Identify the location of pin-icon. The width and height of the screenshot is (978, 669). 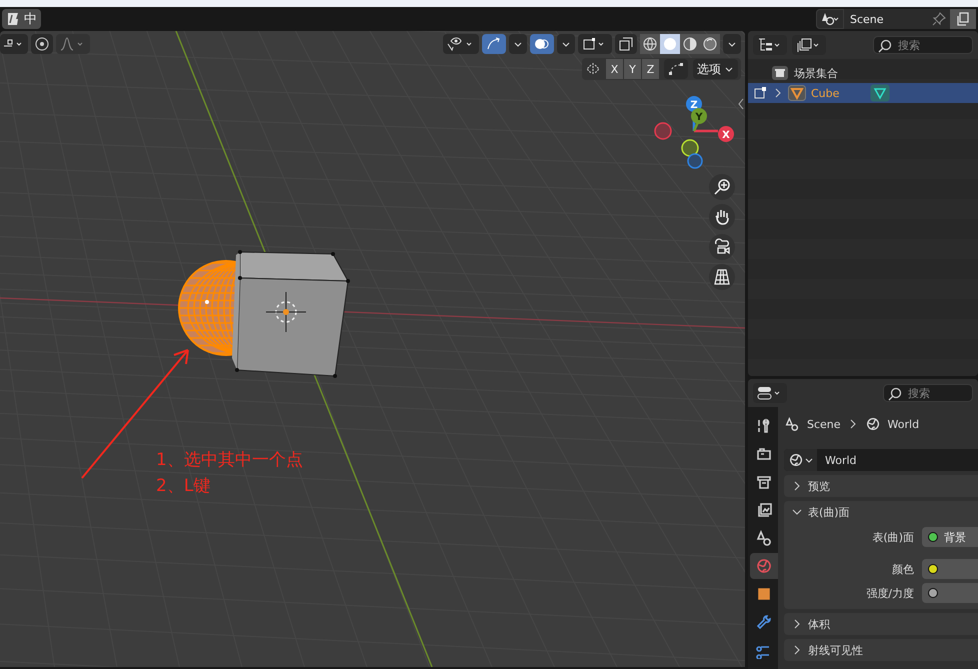
(939, 19).